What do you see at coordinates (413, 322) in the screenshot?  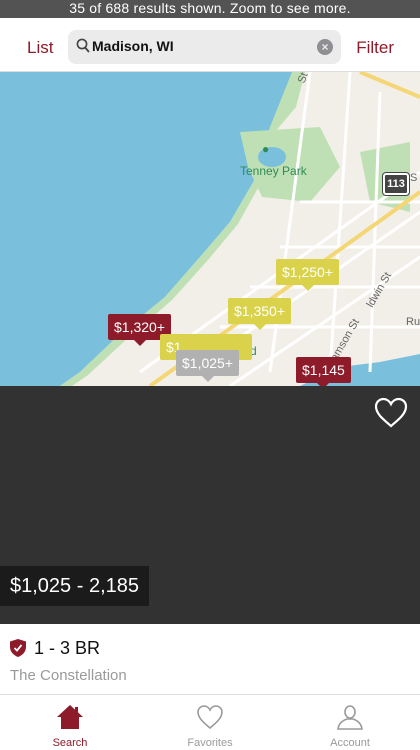 I see `street-label: Ru` at bounding box center [413, 322].